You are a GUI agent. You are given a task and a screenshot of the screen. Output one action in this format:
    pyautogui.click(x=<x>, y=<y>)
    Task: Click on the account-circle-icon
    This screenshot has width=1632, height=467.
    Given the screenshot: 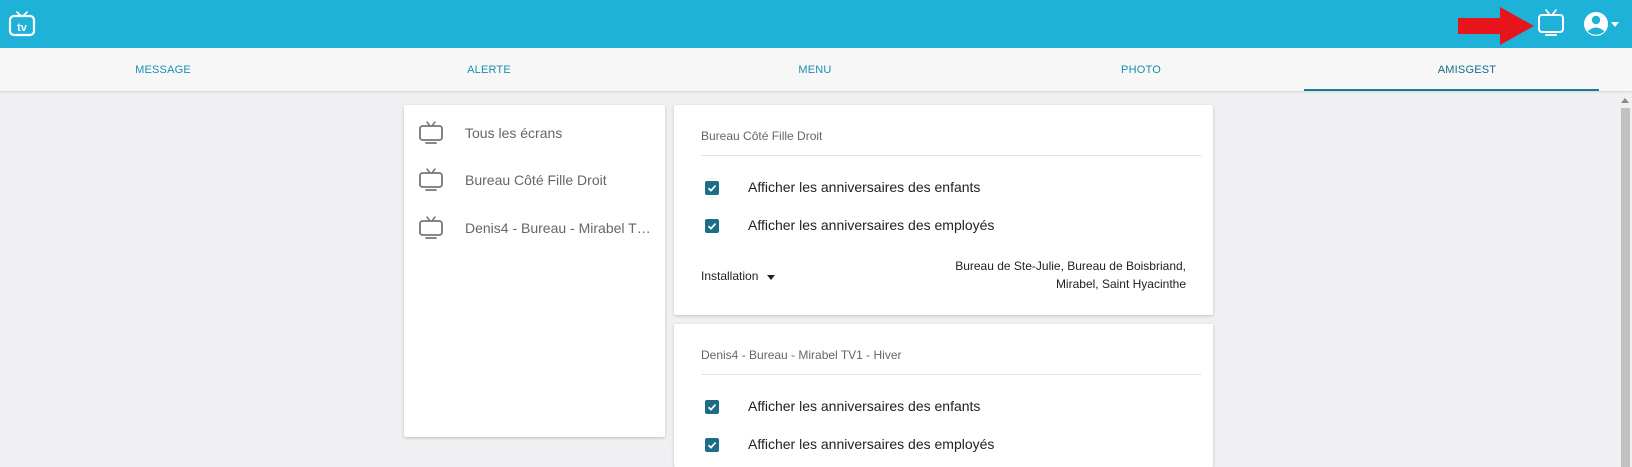 What is the action you would take?
    pyautogui.click(x=1601, y=24)
    